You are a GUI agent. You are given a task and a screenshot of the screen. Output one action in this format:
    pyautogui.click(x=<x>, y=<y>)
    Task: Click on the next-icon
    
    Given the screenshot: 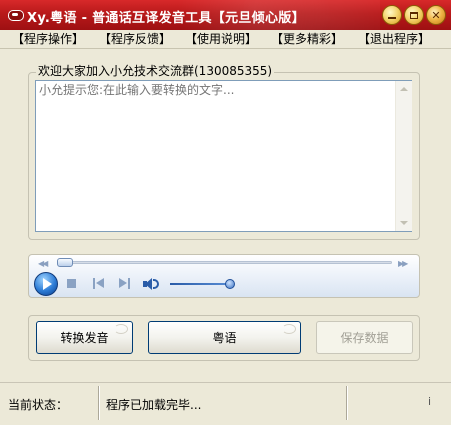 What is the action you would take?
    pyautogui.click(x=124, y=283)
    